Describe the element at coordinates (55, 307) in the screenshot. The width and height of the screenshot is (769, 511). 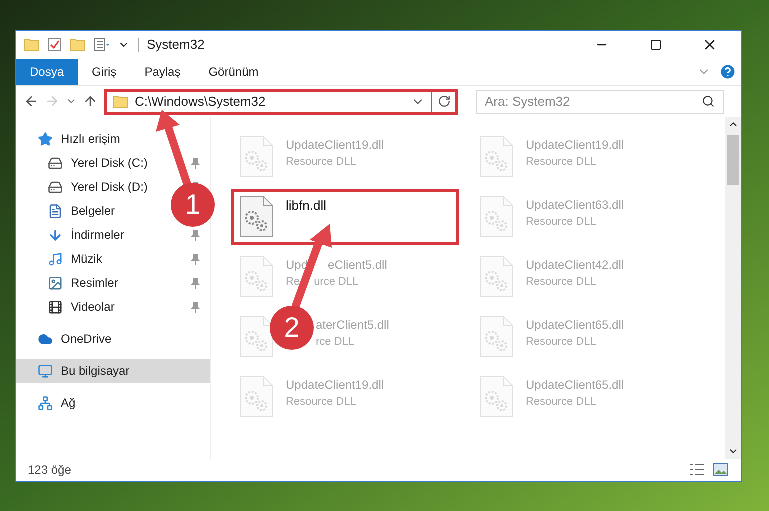
I see `film-icon` at that location.